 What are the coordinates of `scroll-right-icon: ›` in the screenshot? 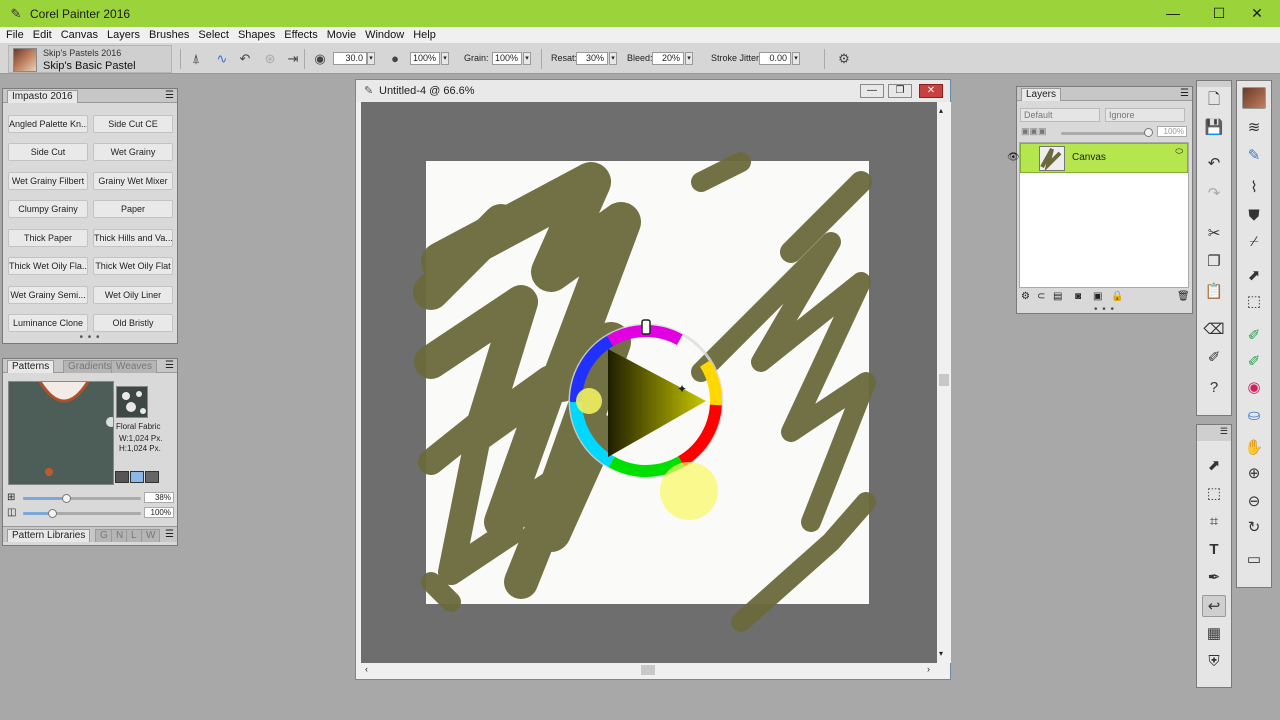 It's located at (928, 669).